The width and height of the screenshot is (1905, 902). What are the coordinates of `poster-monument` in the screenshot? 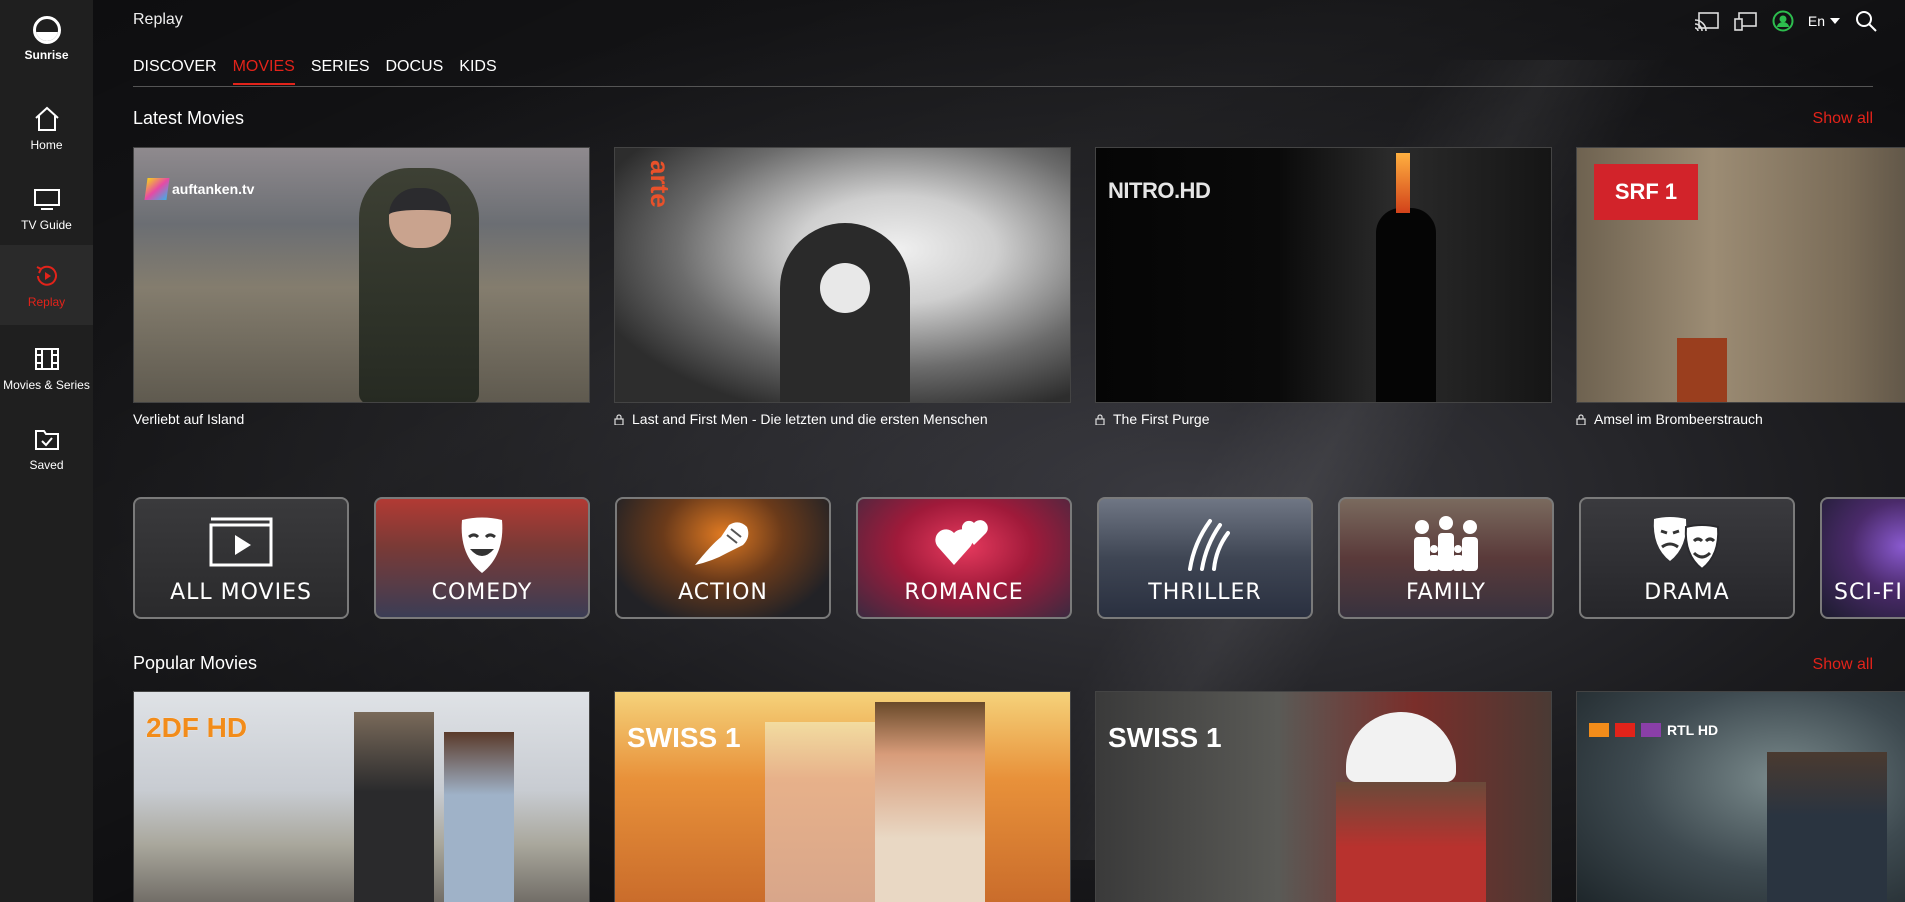 It's located at (845, 312).